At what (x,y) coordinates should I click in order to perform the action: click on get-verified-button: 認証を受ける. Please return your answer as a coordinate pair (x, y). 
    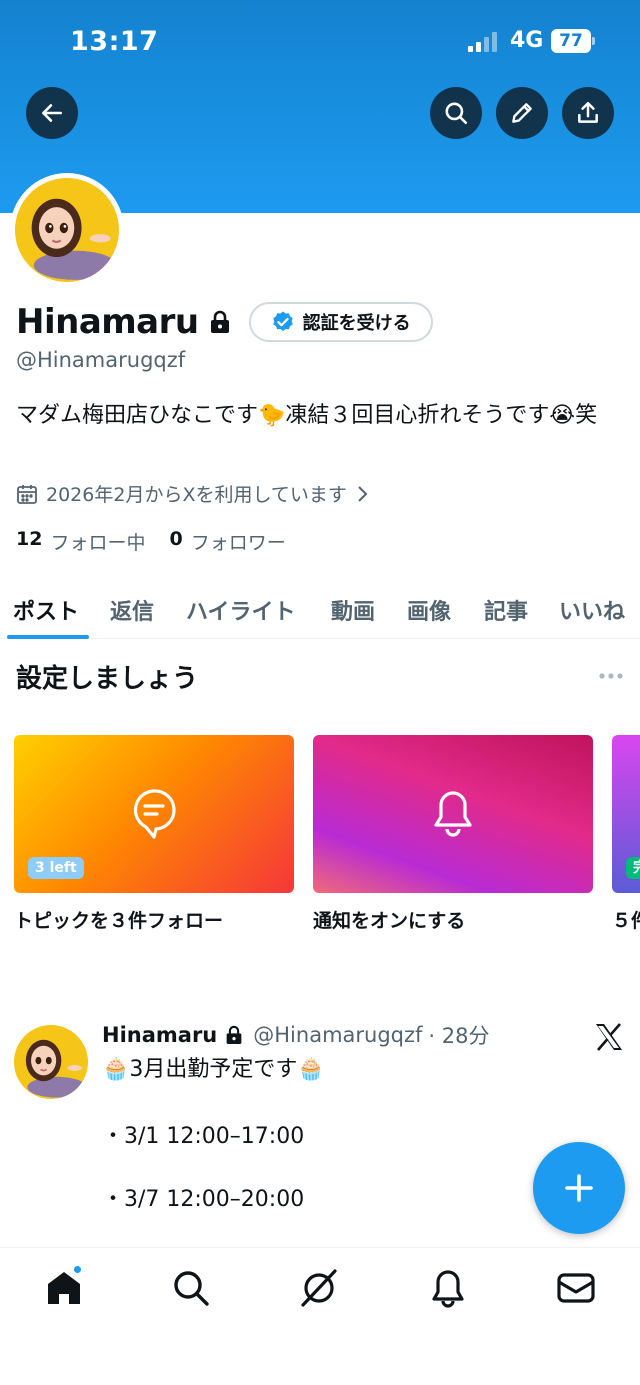
    Looking at the image, I should click on (340, 322).